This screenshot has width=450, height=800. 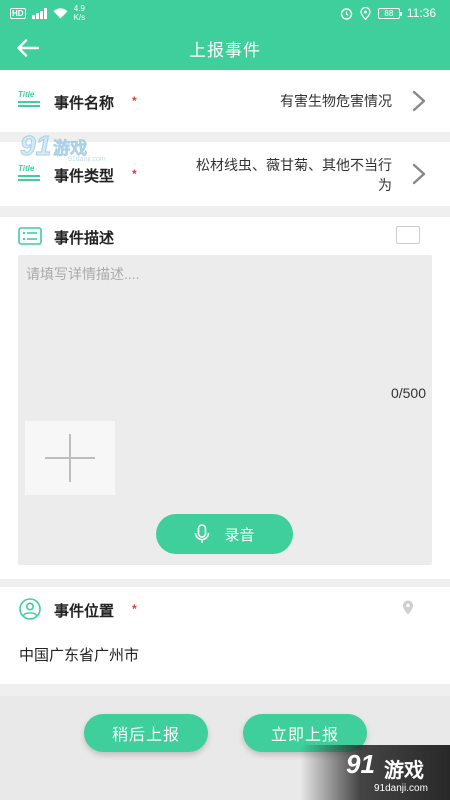 What do you see at coordinates (47, 13) in the screenshot?
I see `status-left: HD 4.9 K/s` at bounding box center [47, 13].